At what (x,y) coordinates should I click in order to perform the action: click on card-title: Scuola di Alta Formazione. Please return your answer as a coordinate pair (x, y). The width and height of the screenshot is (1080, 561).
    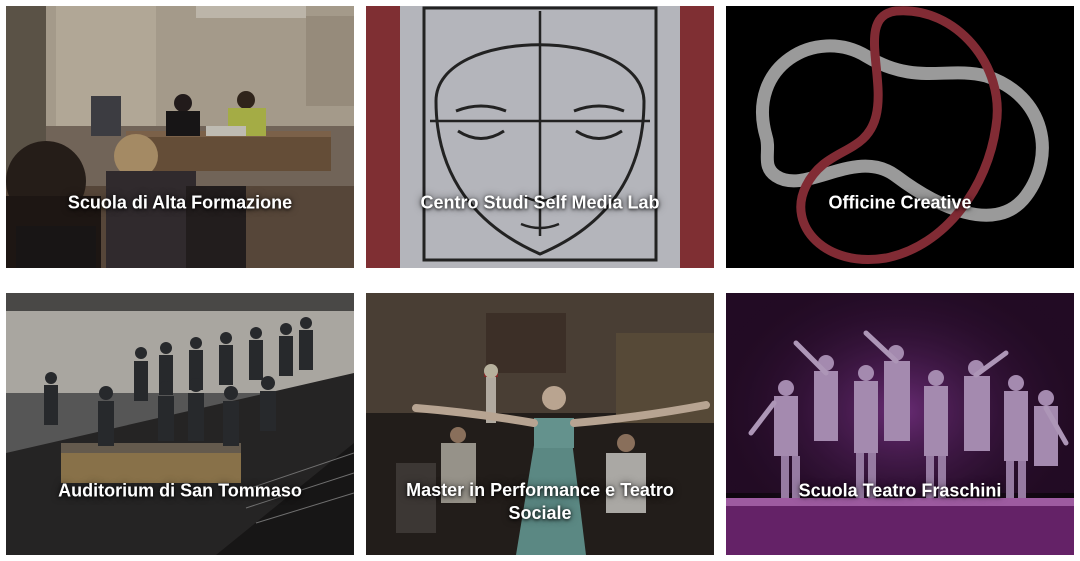
    Looking at the image, I should click on (180, 202).